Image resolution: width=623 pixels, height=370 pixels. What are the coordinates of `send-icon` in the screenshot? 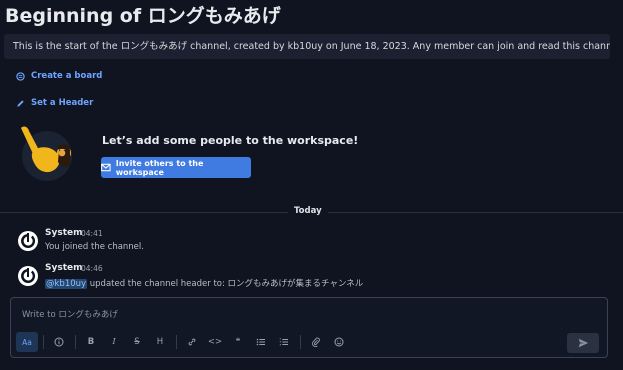 It's located at (583, 343).